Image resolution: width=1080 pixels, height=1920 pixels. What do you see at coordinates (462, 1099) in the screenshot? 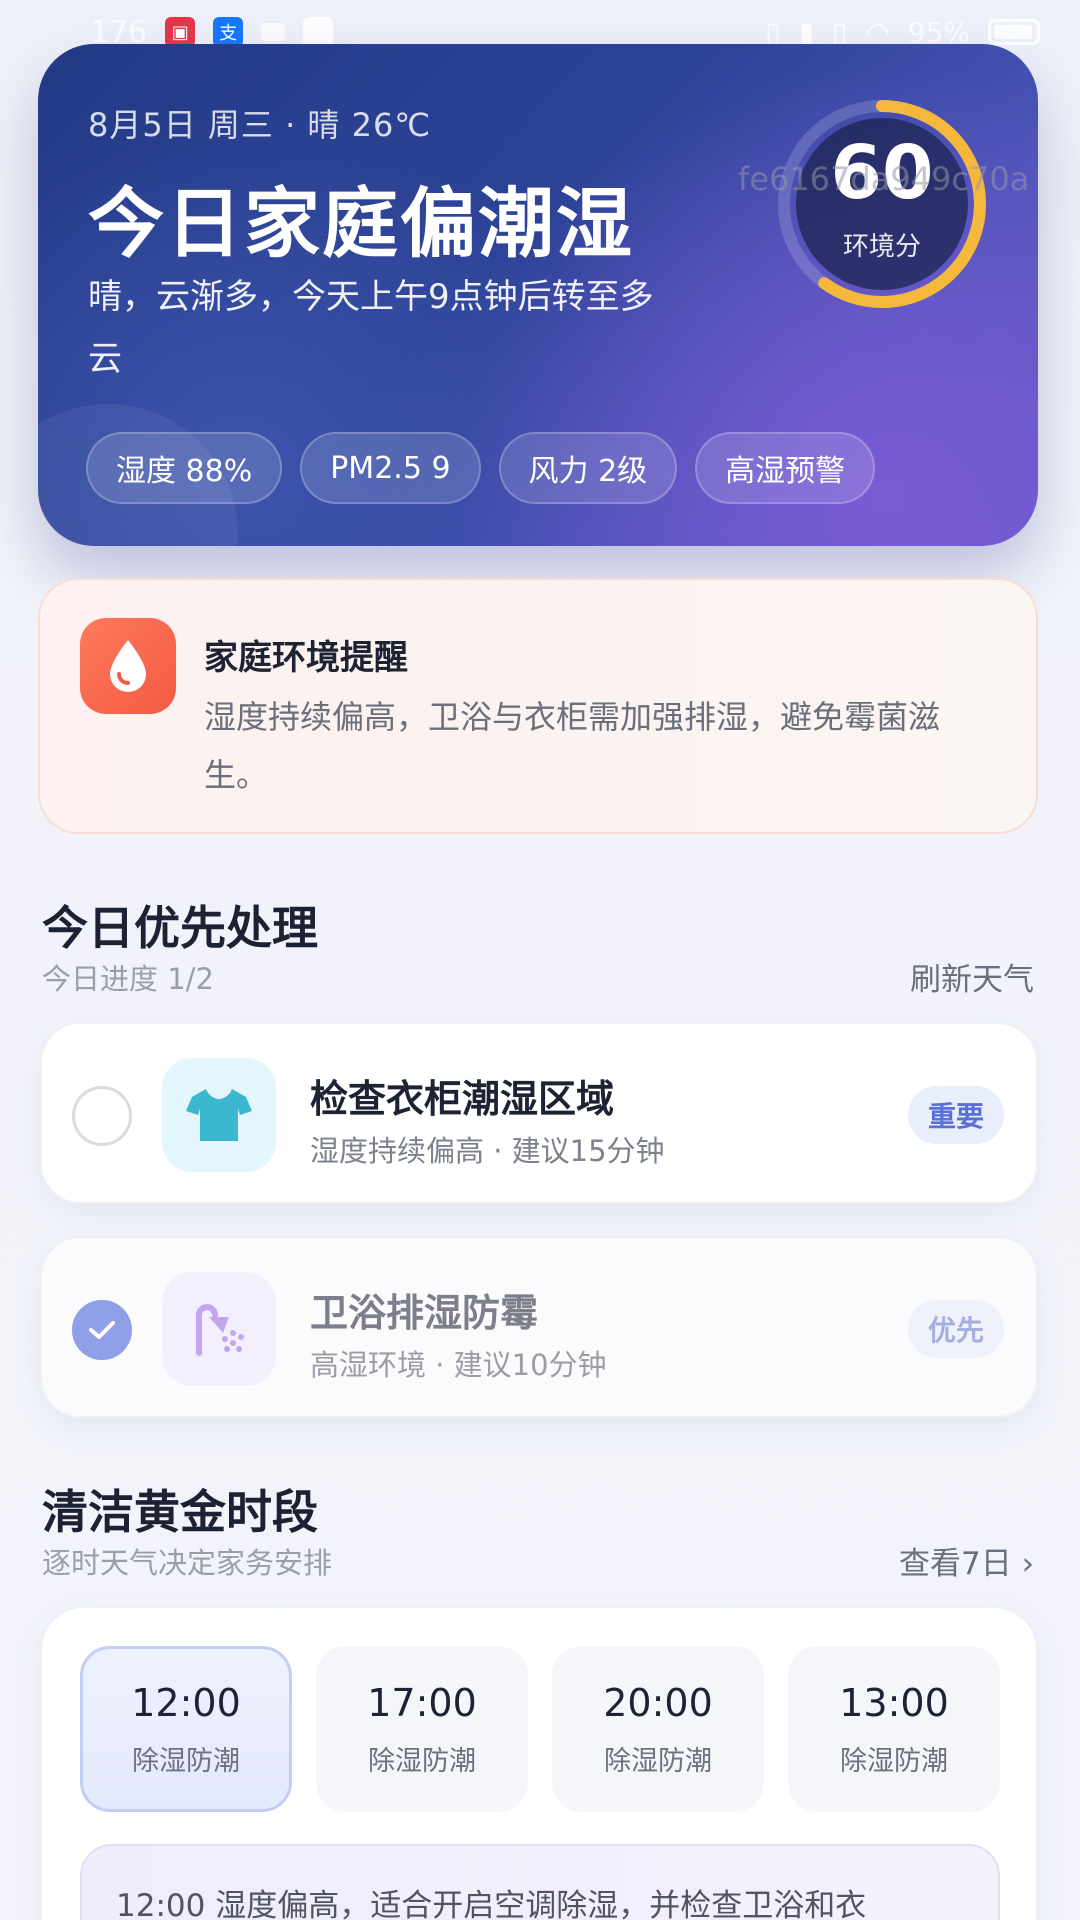
I see `task-title: 检查衣柜潮湿区域` at bounding box center [462, 1099].